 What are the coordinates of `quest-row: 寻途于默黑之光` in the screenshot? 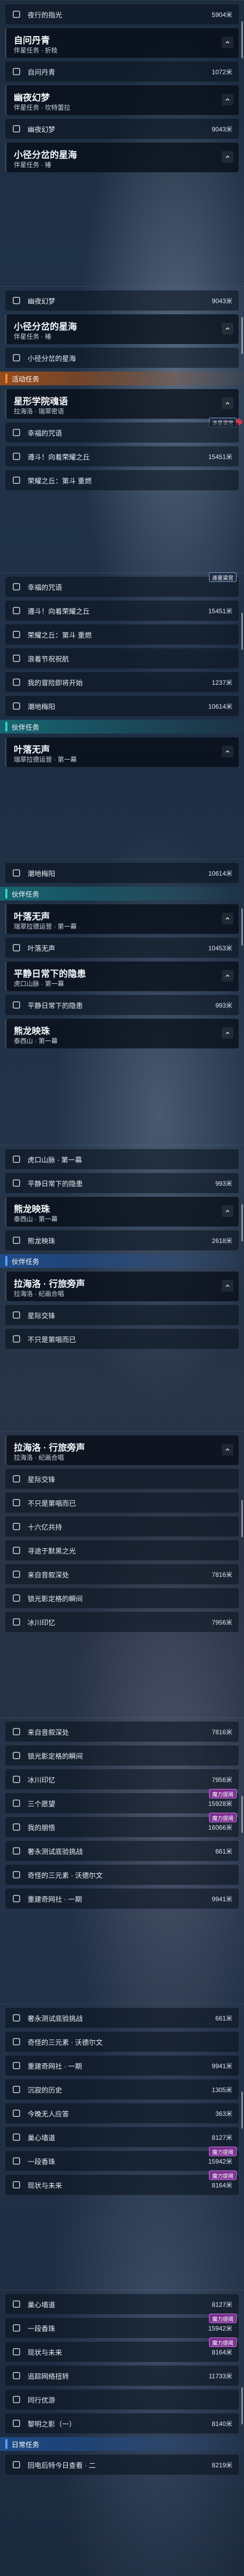 It's located at (122, 1550).